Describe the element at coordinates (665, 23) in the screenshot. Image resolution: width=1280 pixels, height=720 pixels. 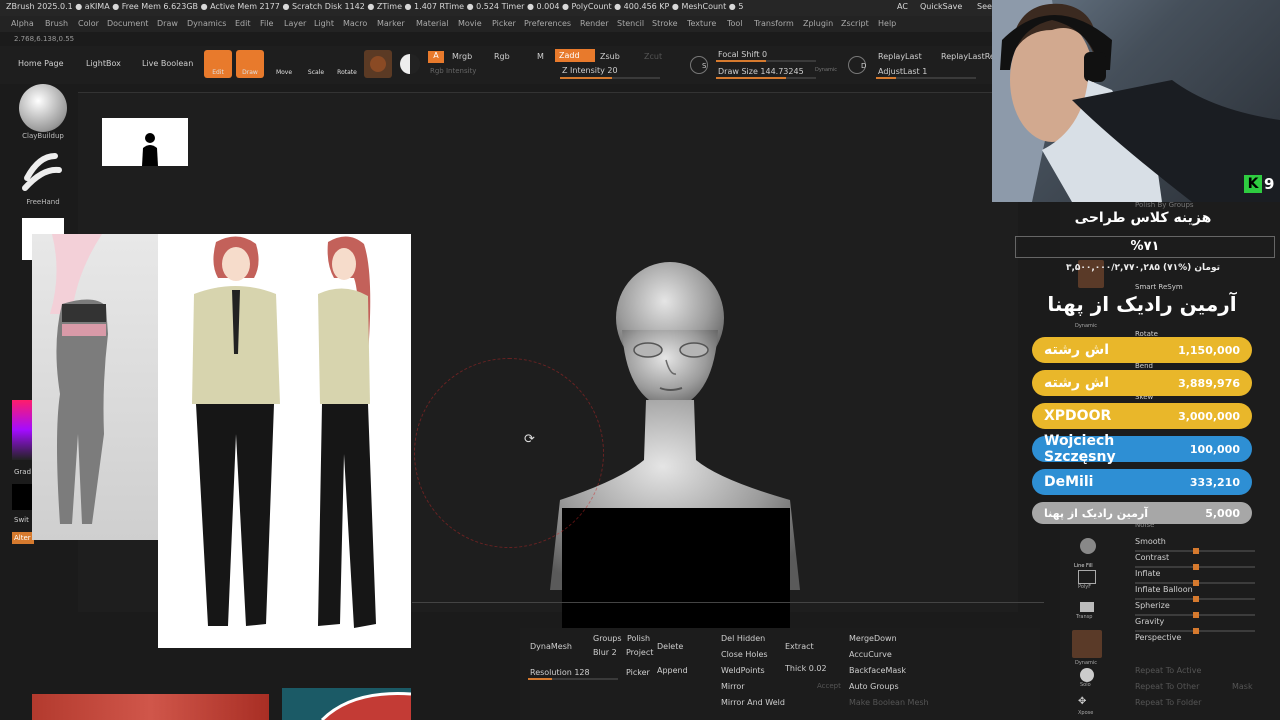
I see `menu-stroke: Stroke` at that location.